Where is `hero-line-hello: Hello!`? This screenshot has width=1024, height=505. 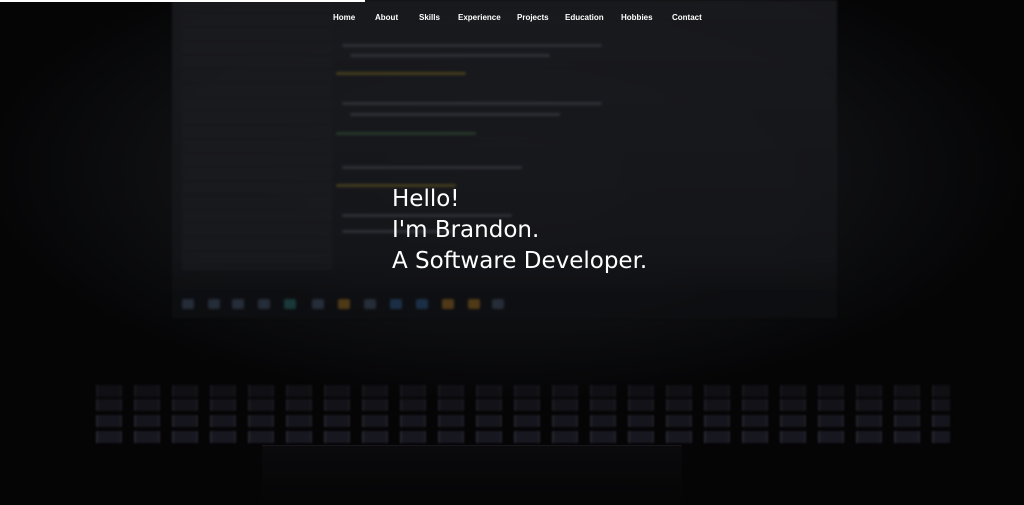 hero-line-hello: Hello! is located at coordinates (426, 199).